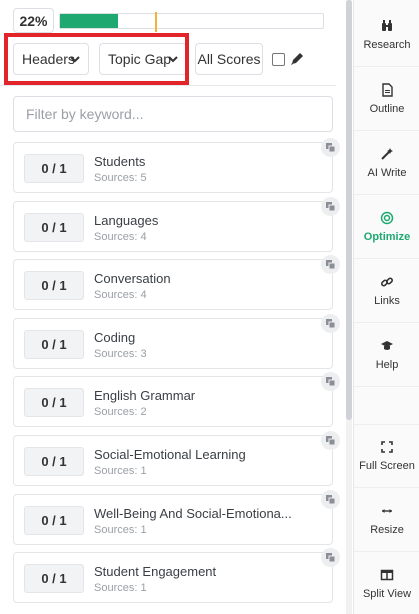 Image resolution: width=419 pixels, height=614 pixels. Describe the element at coordinates (387, 217) in the screenshot. I see `target-icon` at that location.